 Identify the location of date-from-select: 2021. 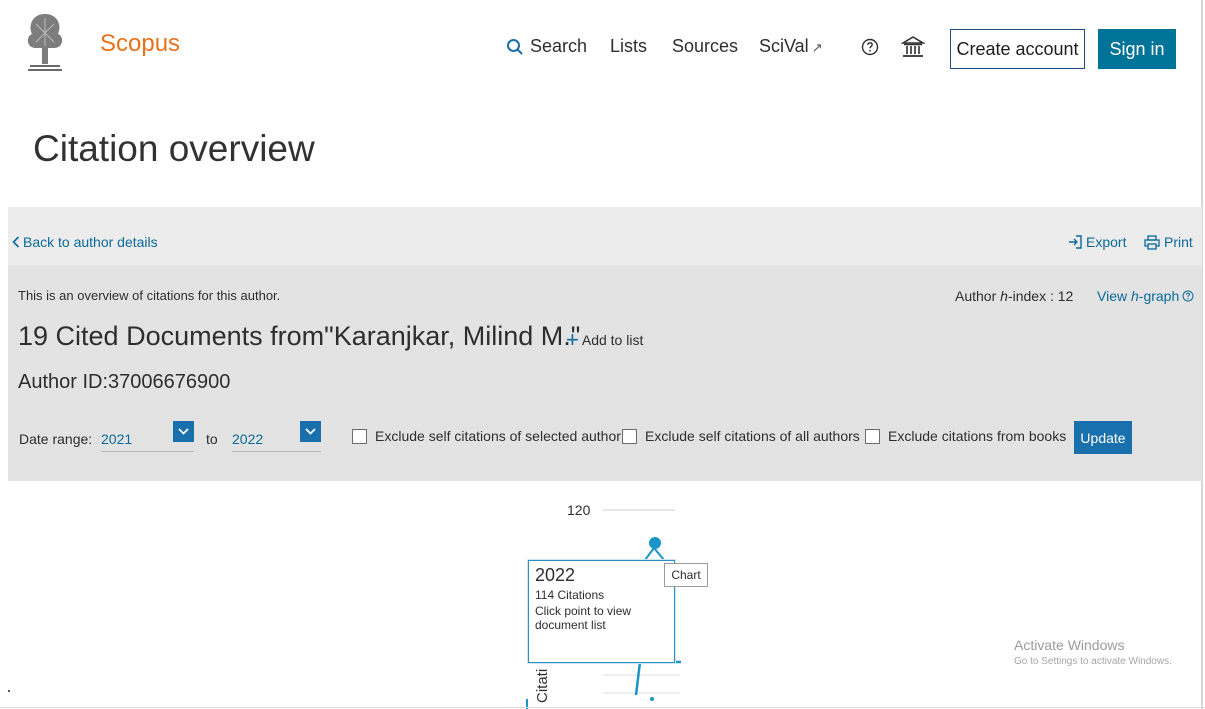
(147, 436).